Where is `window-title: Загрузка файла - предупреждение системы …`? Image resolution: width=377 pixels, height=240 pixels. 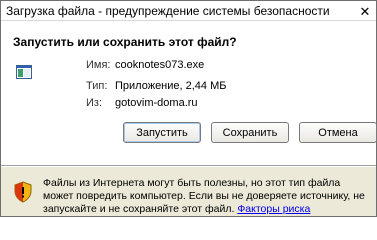
window-title: Загрузка файла - предупреждение системы … is located at coordinates (168, 11).